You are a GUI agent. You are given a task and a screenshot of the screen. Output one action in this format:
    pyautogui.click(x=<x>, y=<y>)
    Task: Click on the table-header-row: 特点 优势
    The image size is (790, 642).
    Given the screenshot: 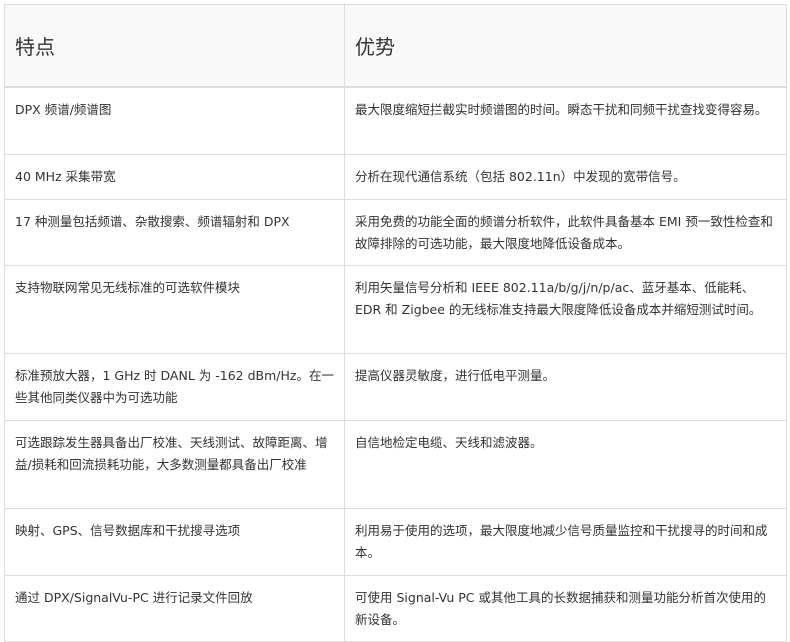 What is the action you would take?
    pyautogui.click(x=395, y=46)
    